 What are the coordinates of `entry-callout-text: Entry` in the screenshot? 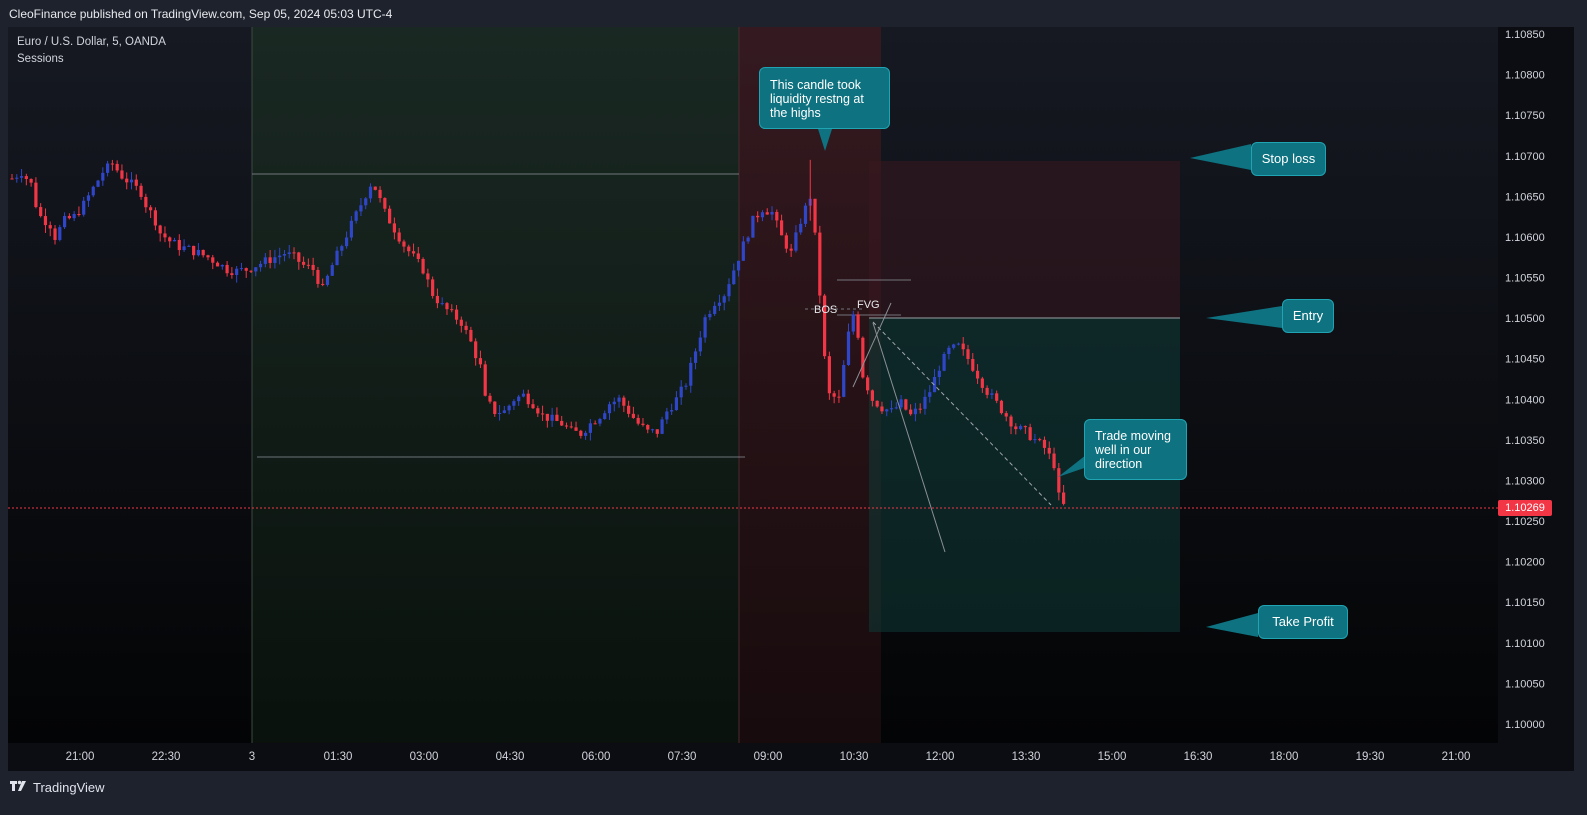 It's located at (1308, 315).